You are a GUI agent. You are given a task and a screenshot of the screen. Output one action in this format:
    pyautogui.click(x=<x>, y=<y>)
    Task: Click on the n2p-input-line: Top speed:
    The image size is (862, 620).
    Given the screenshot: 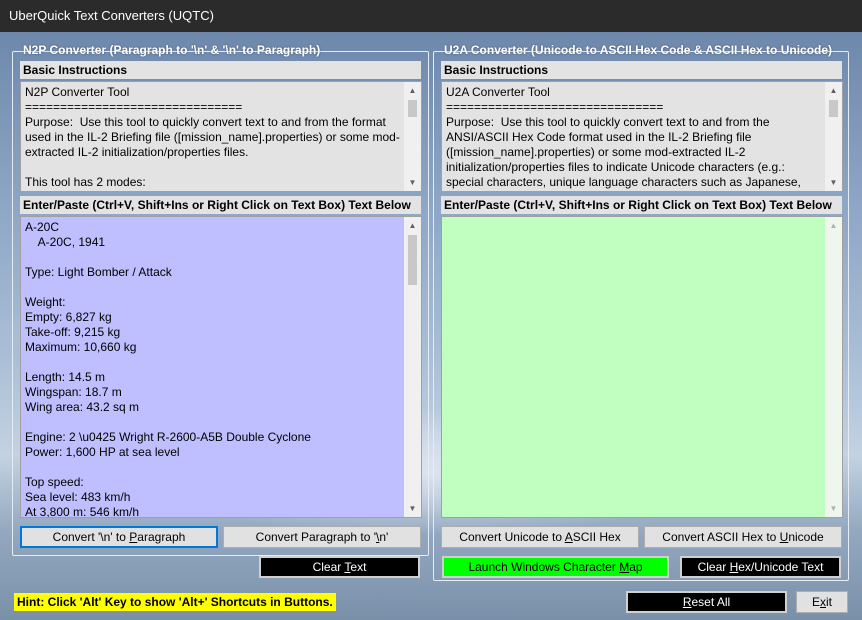 What is the action you would take?
    pyautogui.click(x=54, y=482)
    